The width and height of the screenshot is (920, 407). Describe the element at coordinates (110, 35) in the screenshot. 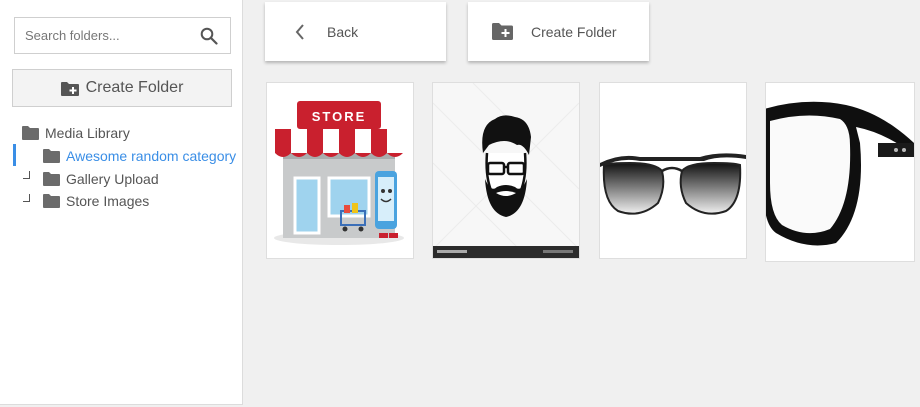

I see `search-input` at that location.